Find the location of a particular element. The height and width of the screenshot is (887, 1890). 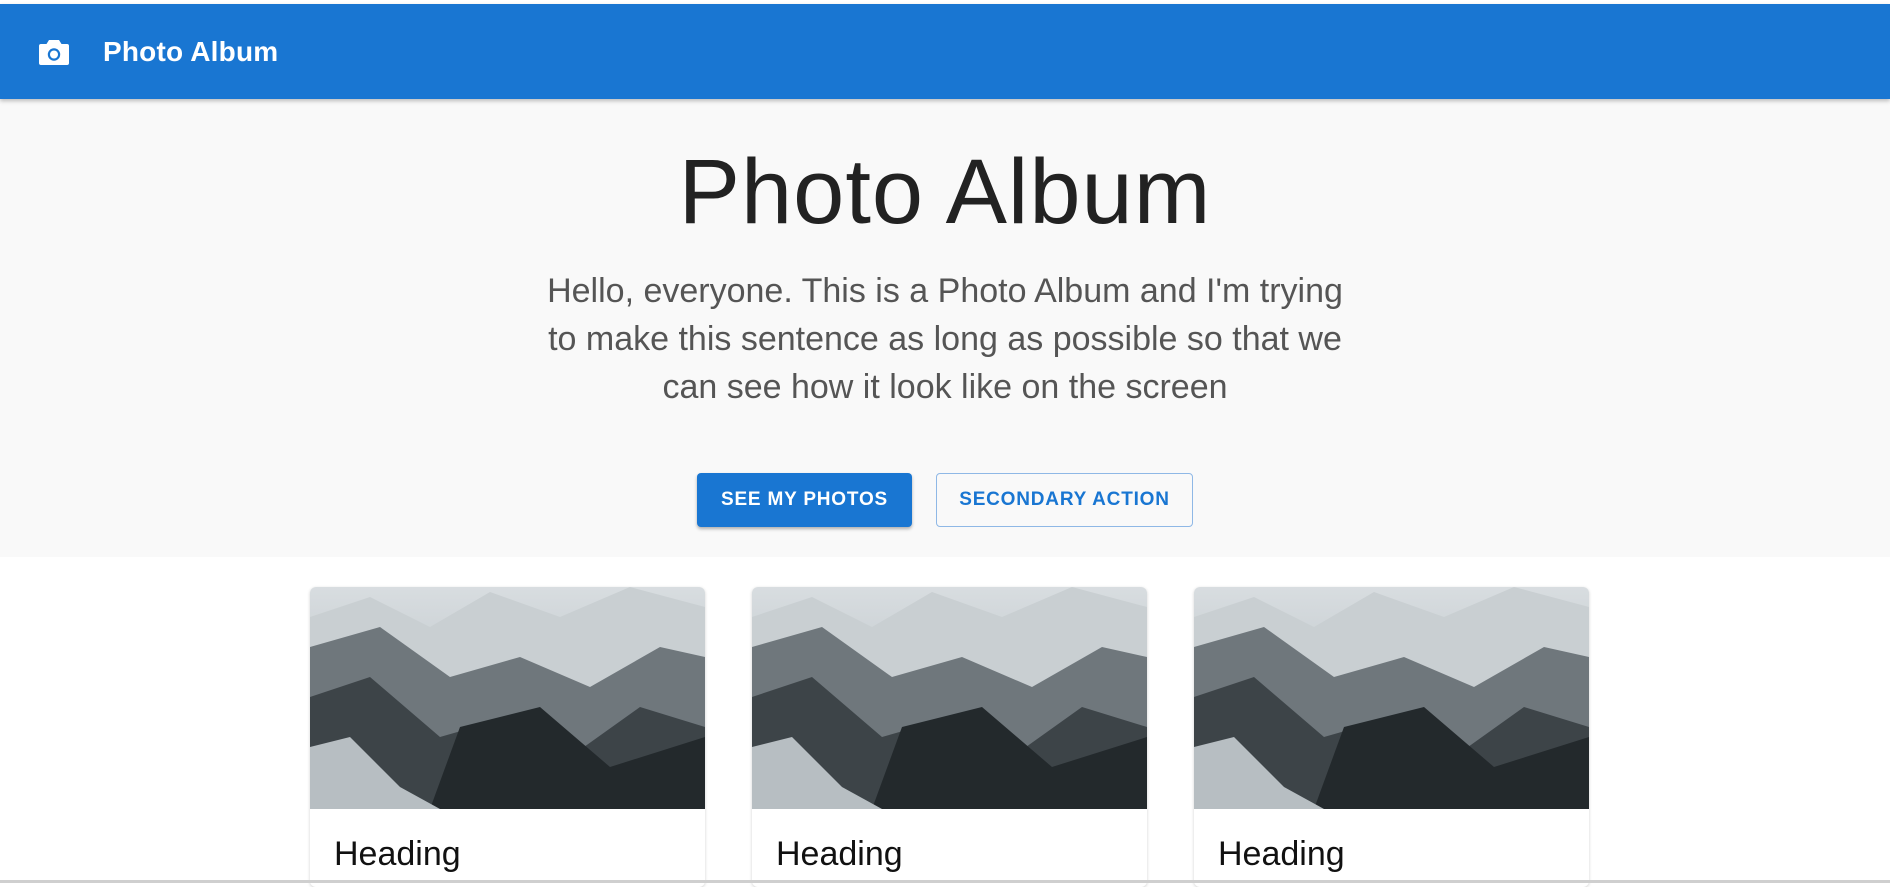

app-bar: Photo Album is located at coordinates (945, 51).